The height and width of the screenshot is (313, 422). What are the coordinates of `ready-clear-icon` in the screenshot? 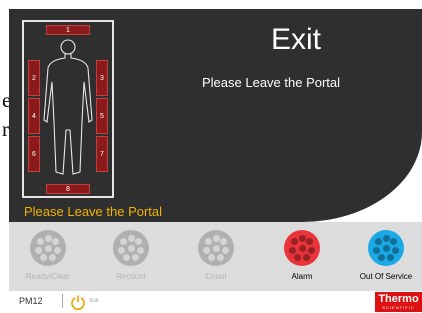 It's located at (48, 248).